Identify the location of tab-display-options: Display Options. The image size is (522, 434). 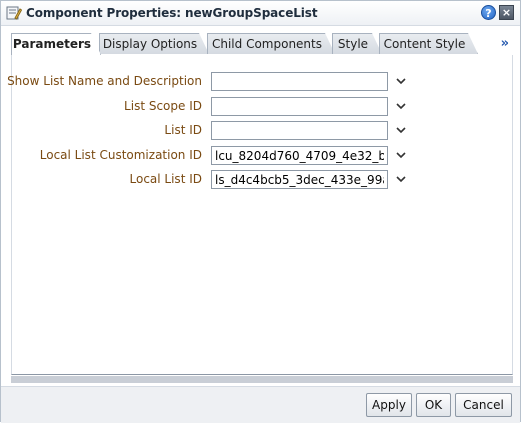
(154, 43).